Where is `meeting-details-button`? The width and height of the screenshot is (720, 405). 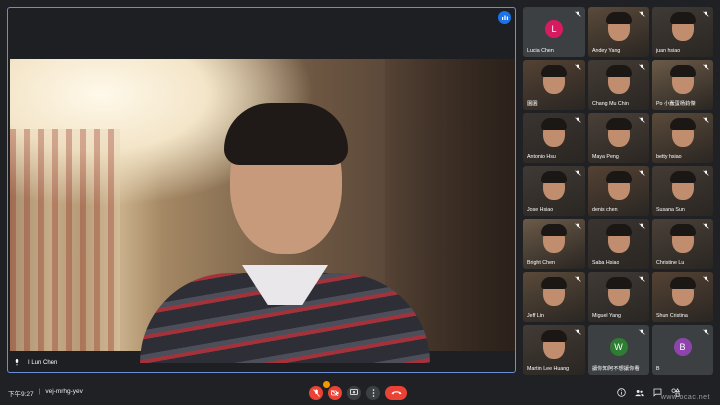 meeting-details-button is located at coordinates (621, 392).